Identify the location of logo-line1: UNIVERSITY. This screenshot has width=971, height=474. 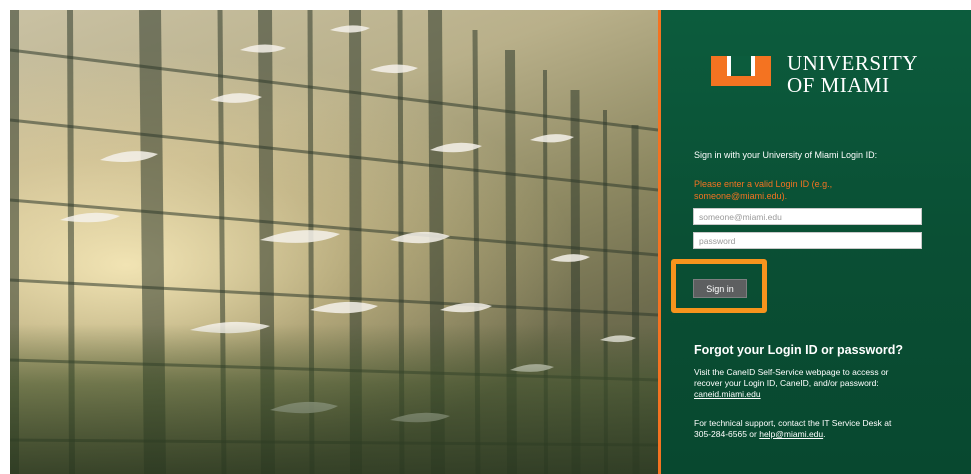
(852, 63).